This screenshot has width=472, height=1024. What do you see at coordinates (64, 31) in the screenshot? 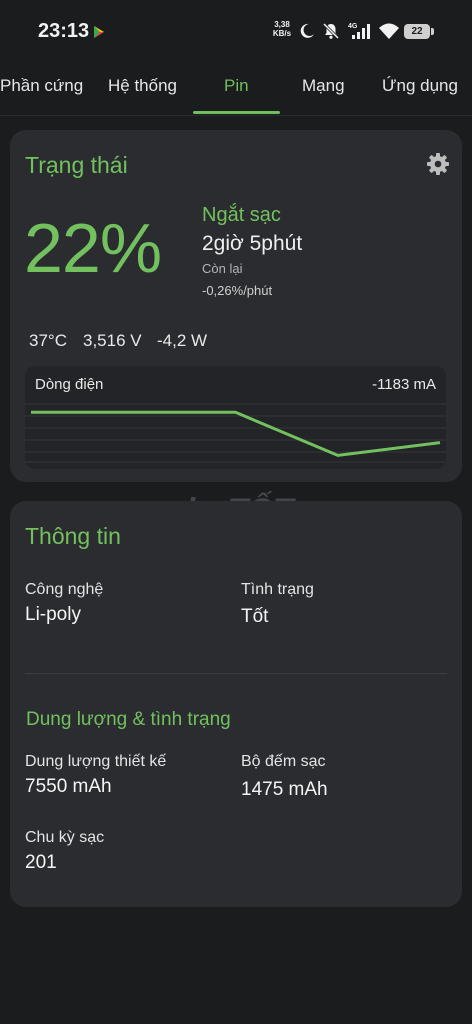
I see `clock: 23:13` at bounding box center [64, 31].